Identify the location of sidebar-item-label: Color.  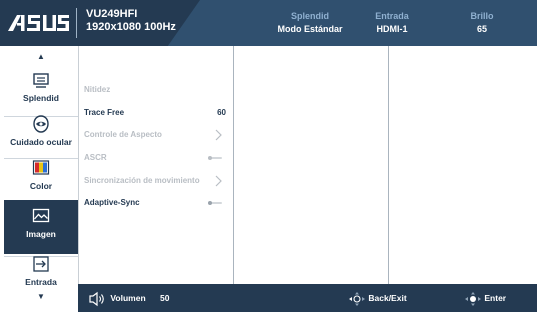
(41, 186).